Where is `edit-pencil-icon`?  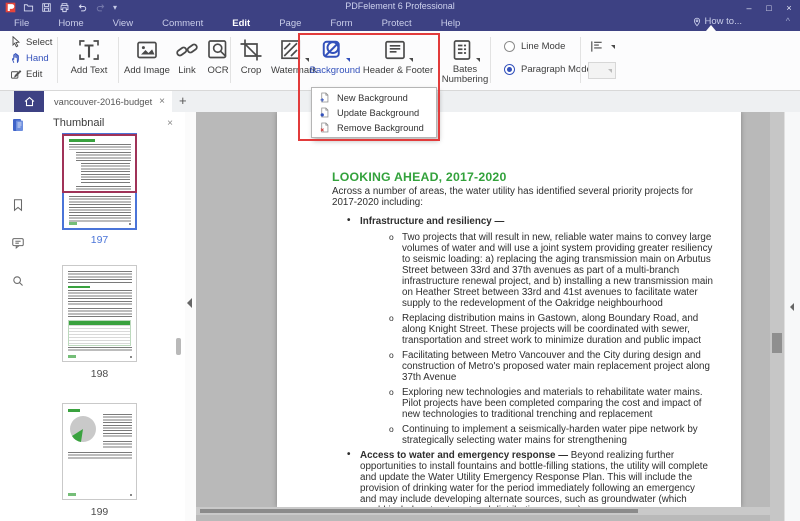 edit-pencil-icon is located at coordinates (16, 74).